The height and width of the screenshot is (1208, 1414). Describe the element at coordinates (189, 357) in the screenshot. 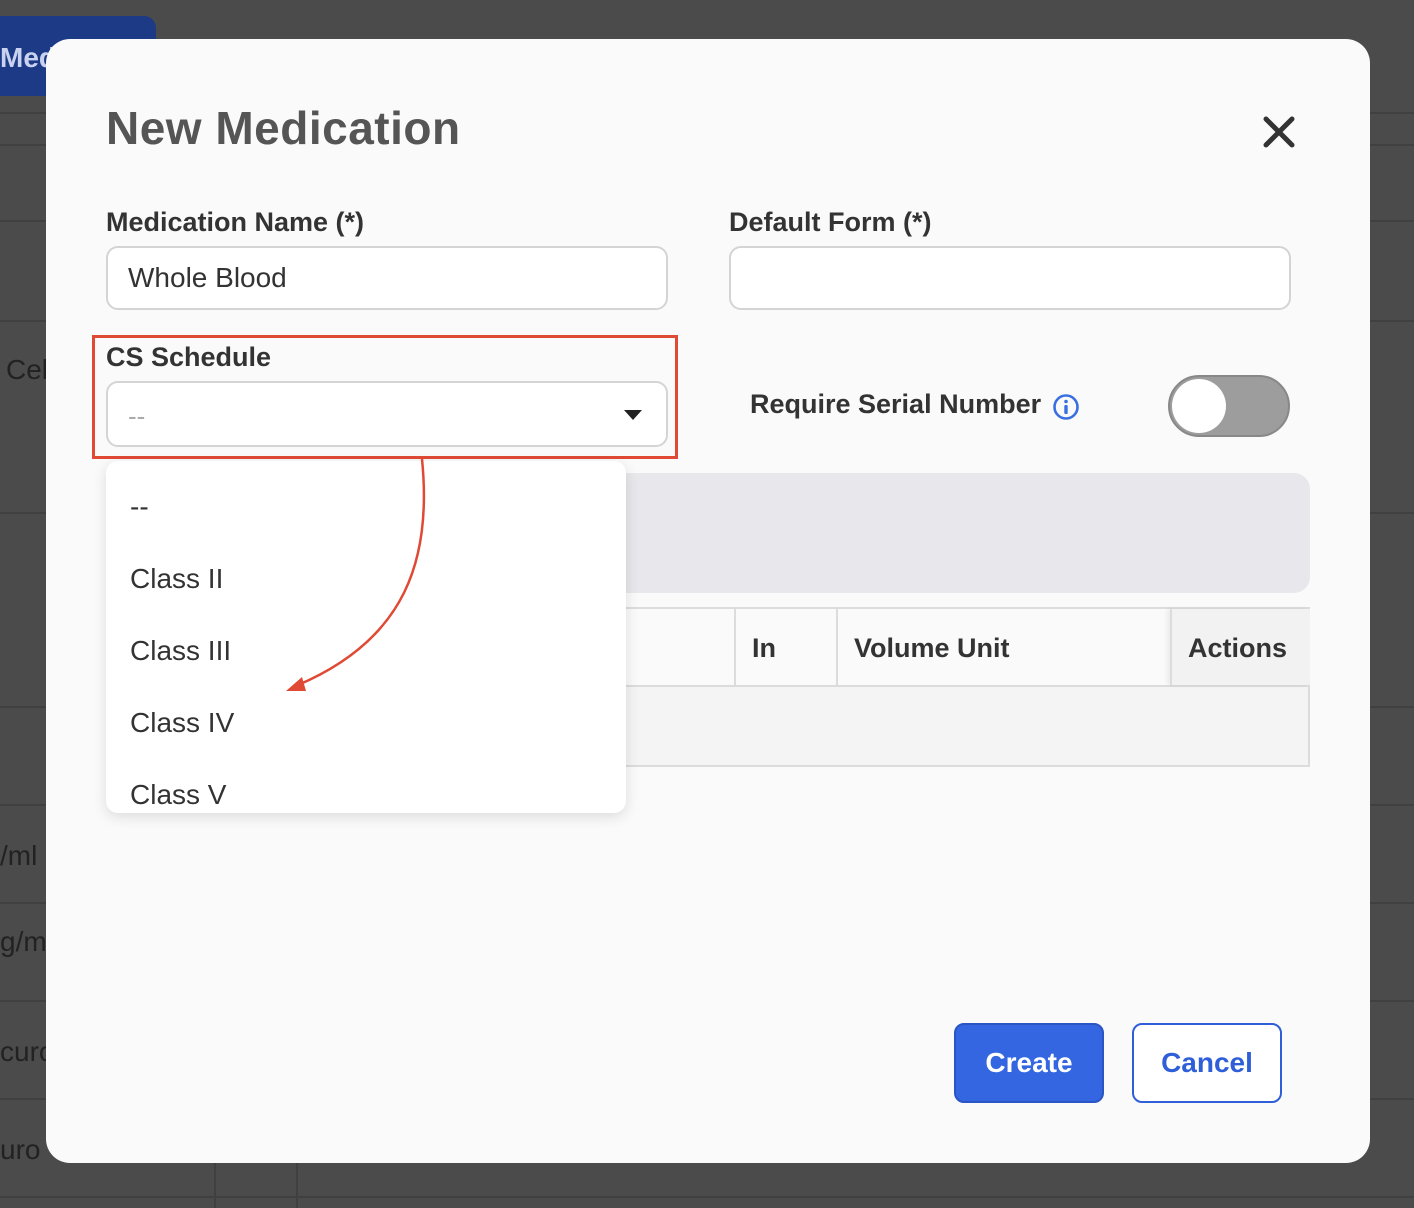

I see `cs-schedule-label: CS Schedule` at that location.